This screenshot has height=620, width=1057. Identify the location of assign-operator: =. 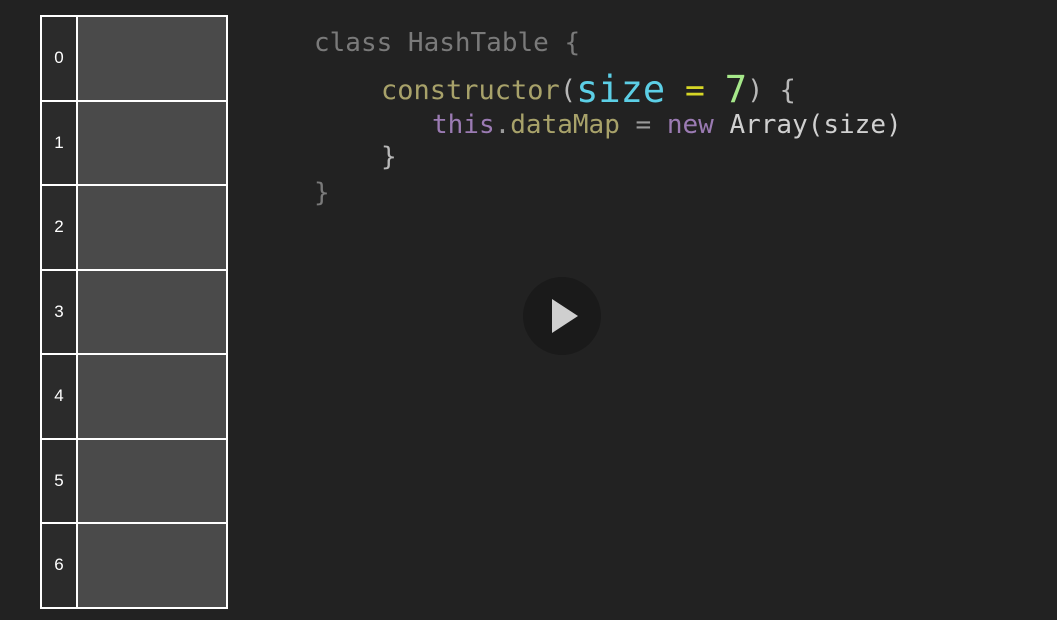
(695, 89).